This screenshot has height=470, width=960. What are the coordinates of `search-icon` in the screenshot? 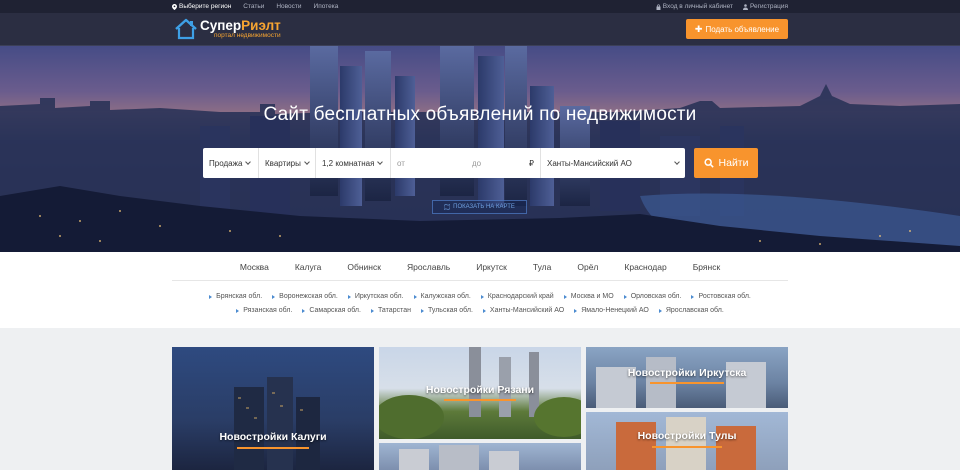 It's located at (708, 163).